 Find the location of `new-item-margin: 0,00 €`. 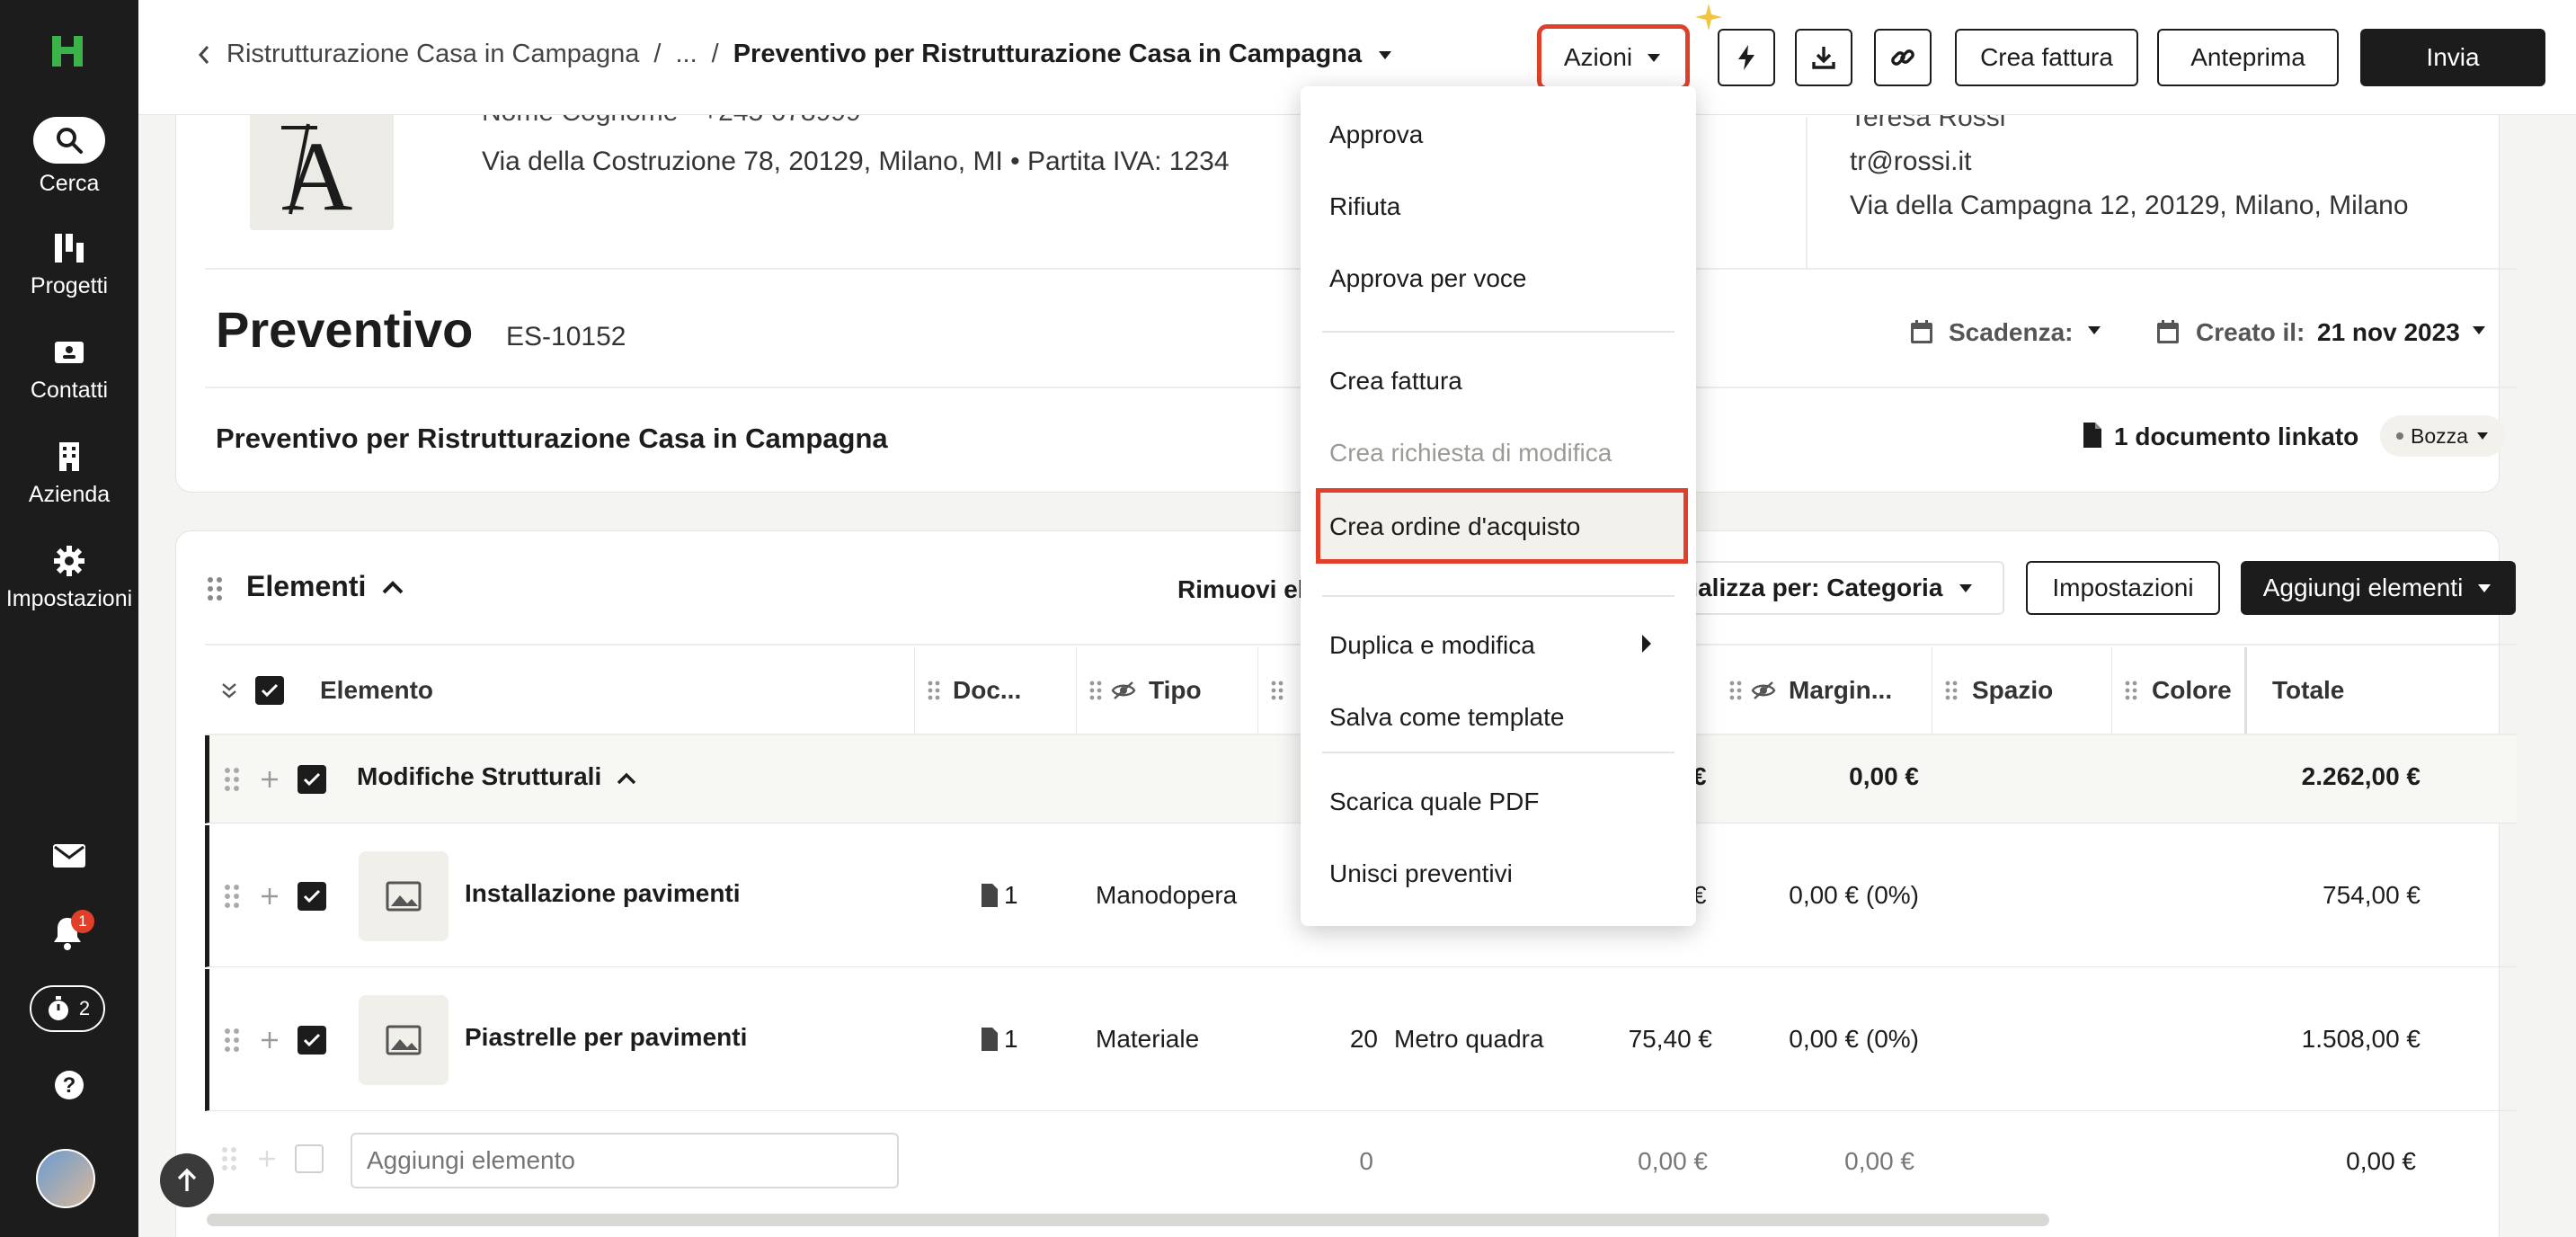

new-item-margin: 0,00 € is located at coordinates (1847, 1161).